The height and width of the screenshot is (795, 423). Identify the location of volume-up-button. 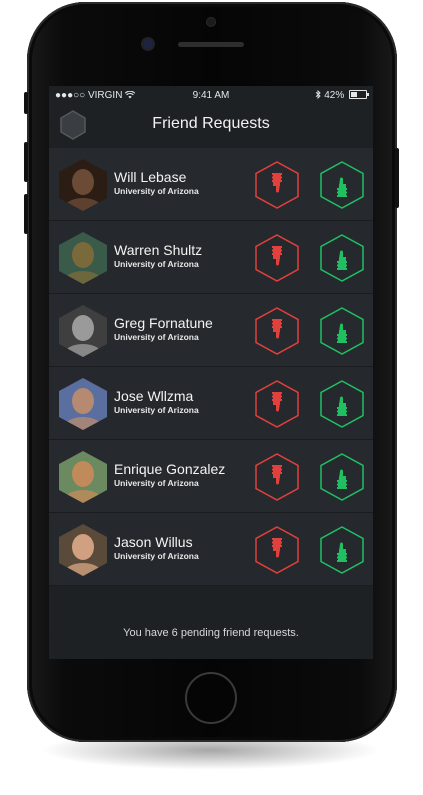
(26, 162).